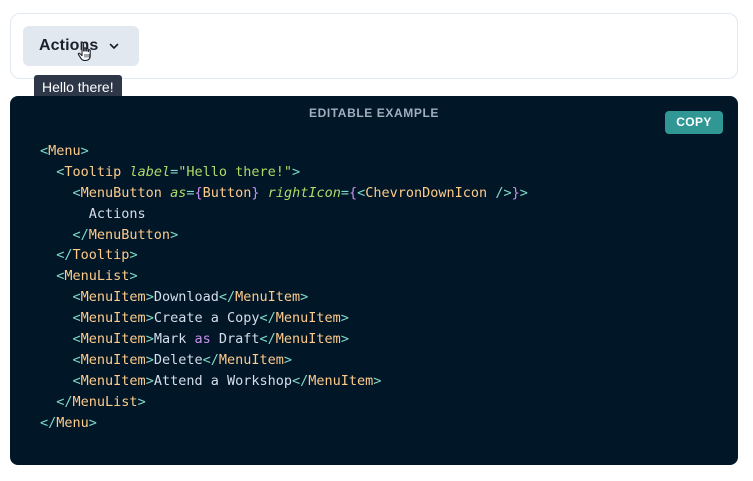  What do you see at coordinates (379, 255) in the screenshot?
I see `code-line: </Tooltip>` at bounding box center [379, 255].